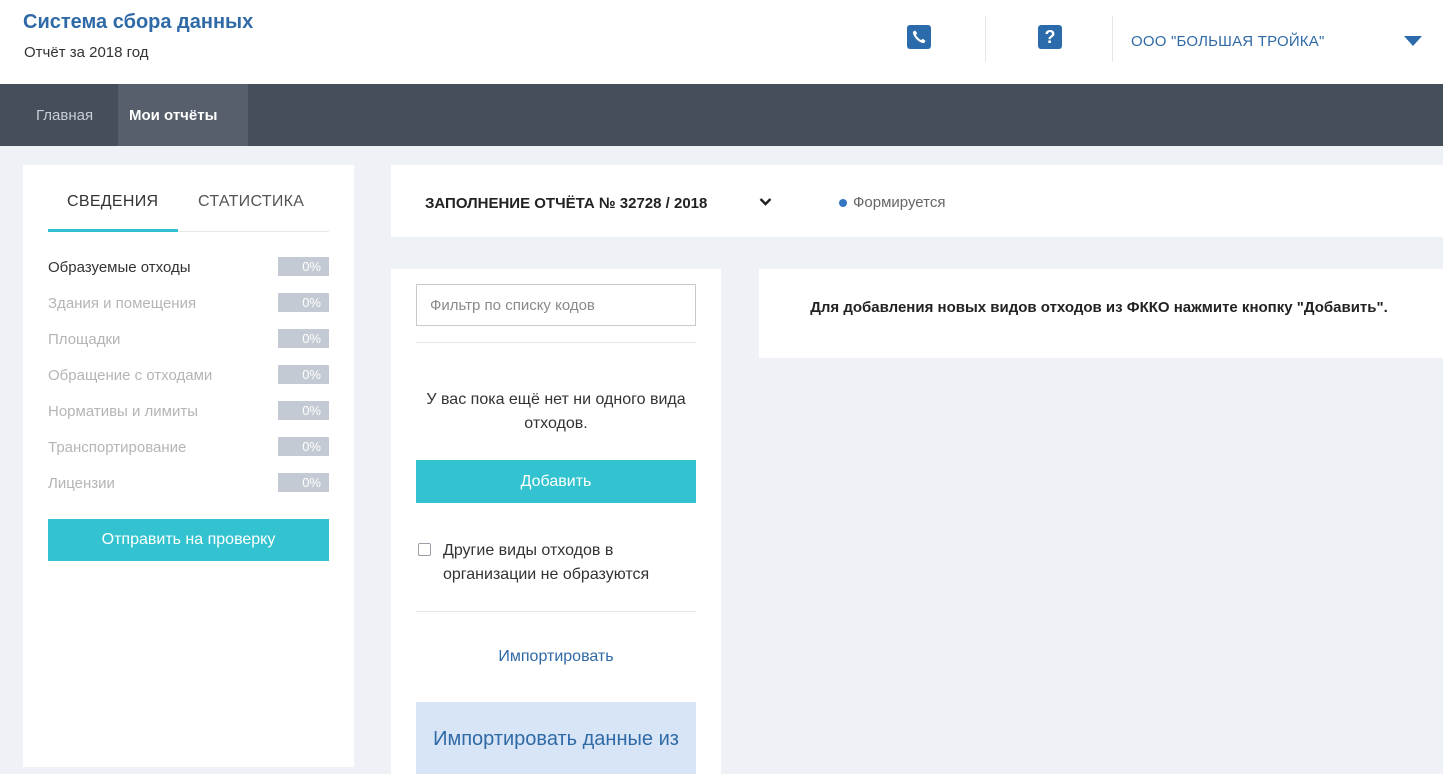  I want to click on report-title: ЗАПОЛНЕНИЕ ОТЧЁТА № 32728 / 2018, so click(566, 203).